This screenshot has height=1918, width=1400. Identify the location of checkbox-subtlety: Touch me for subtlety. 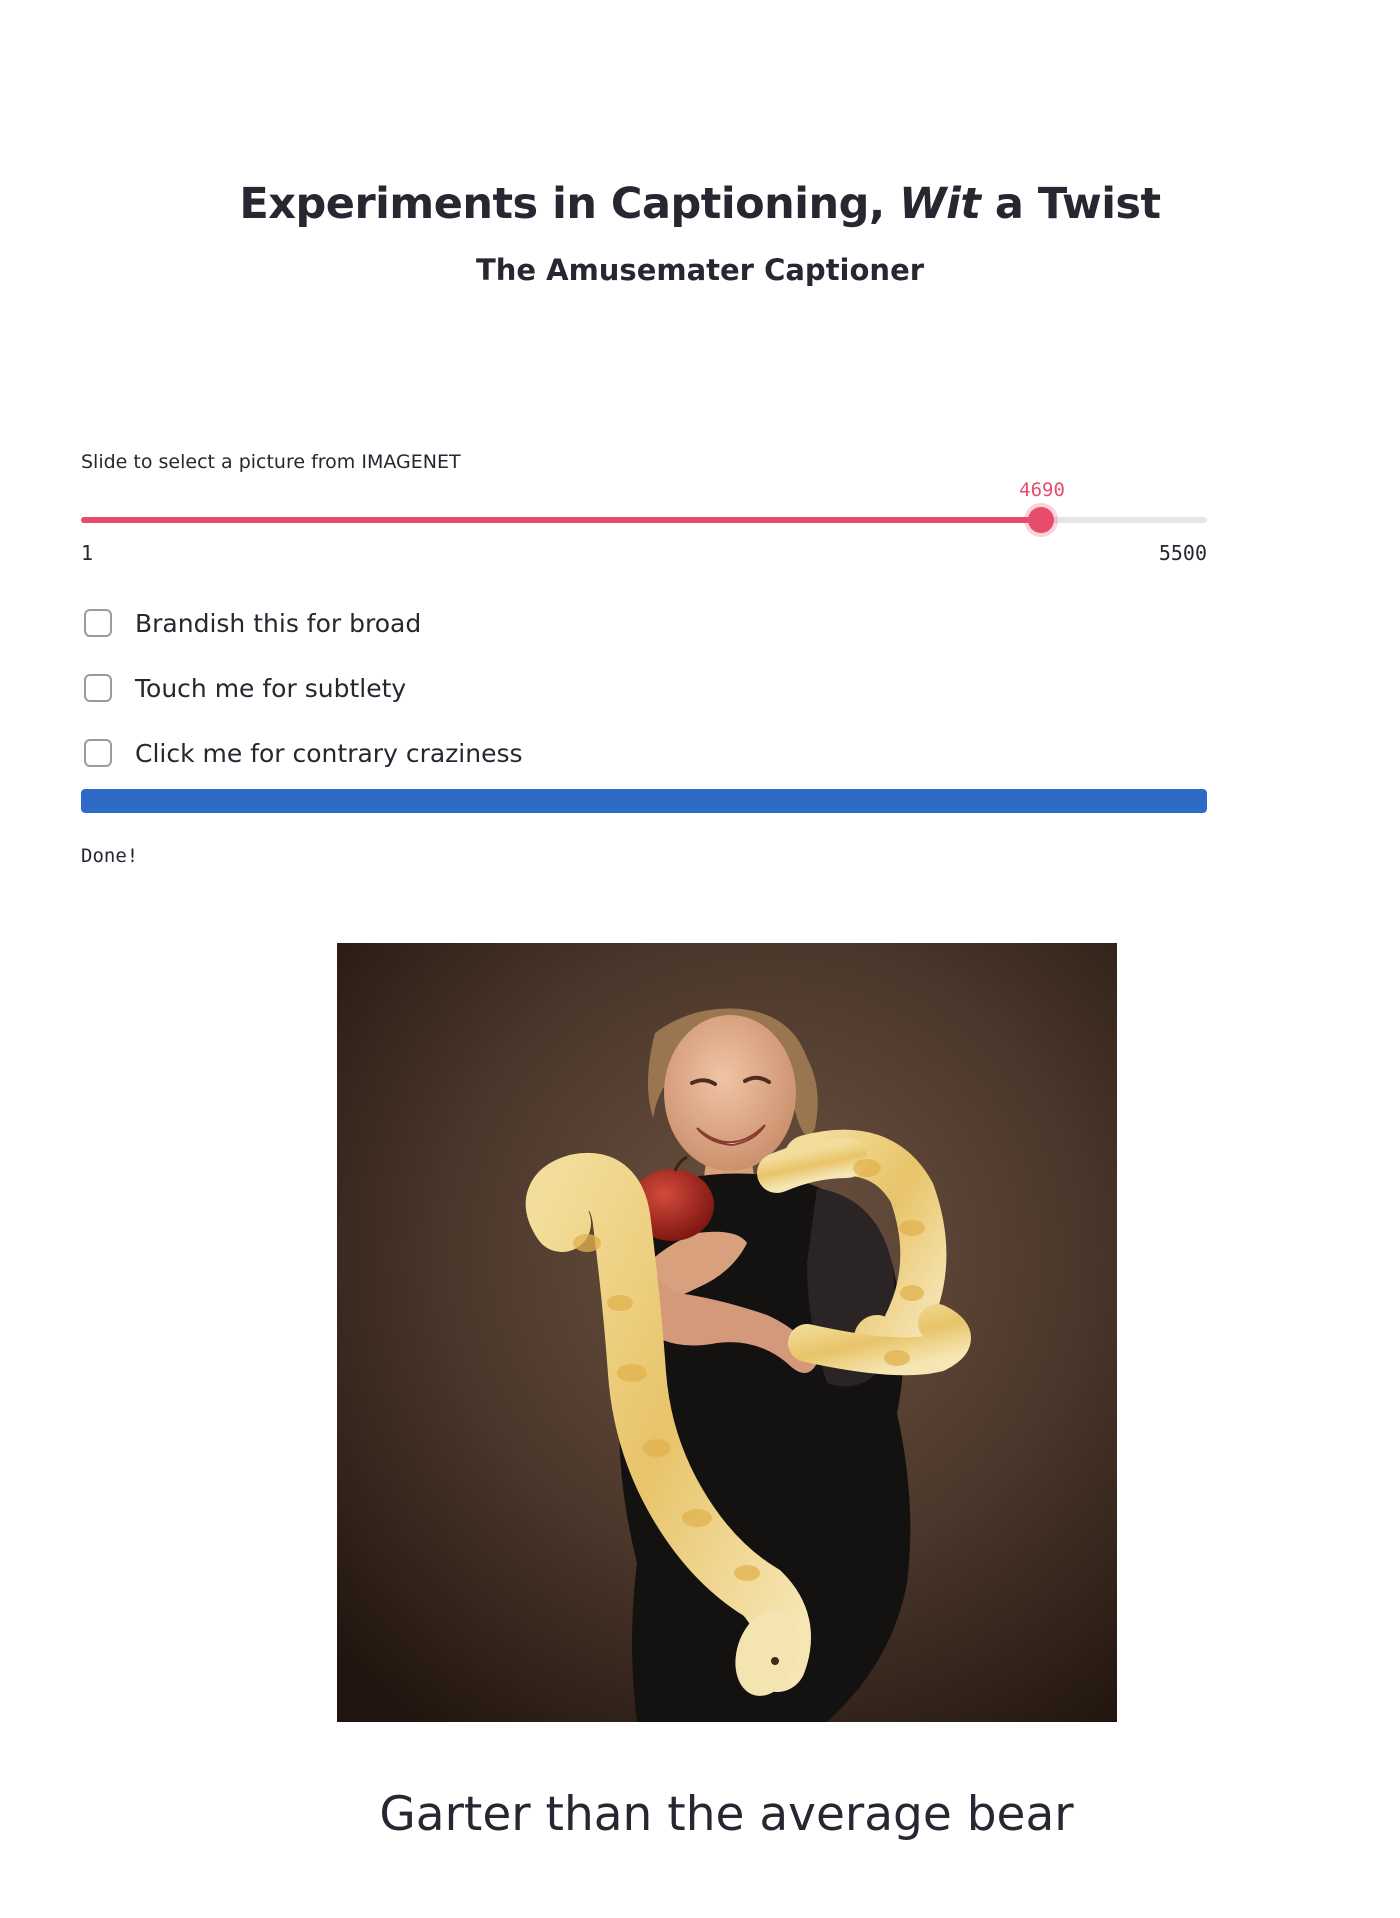
(245, 688).